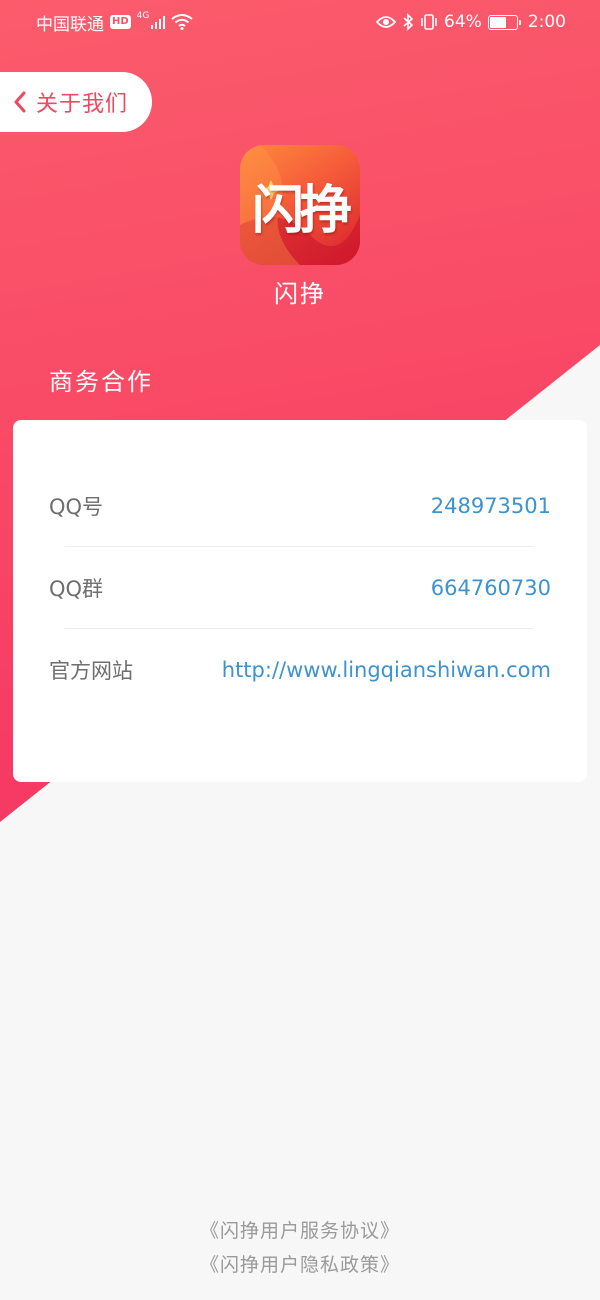 The image size is (600, 1300). I want to click on privacy-policy-link: 《闪挣用户隐私政策》, so click(300, 1263).